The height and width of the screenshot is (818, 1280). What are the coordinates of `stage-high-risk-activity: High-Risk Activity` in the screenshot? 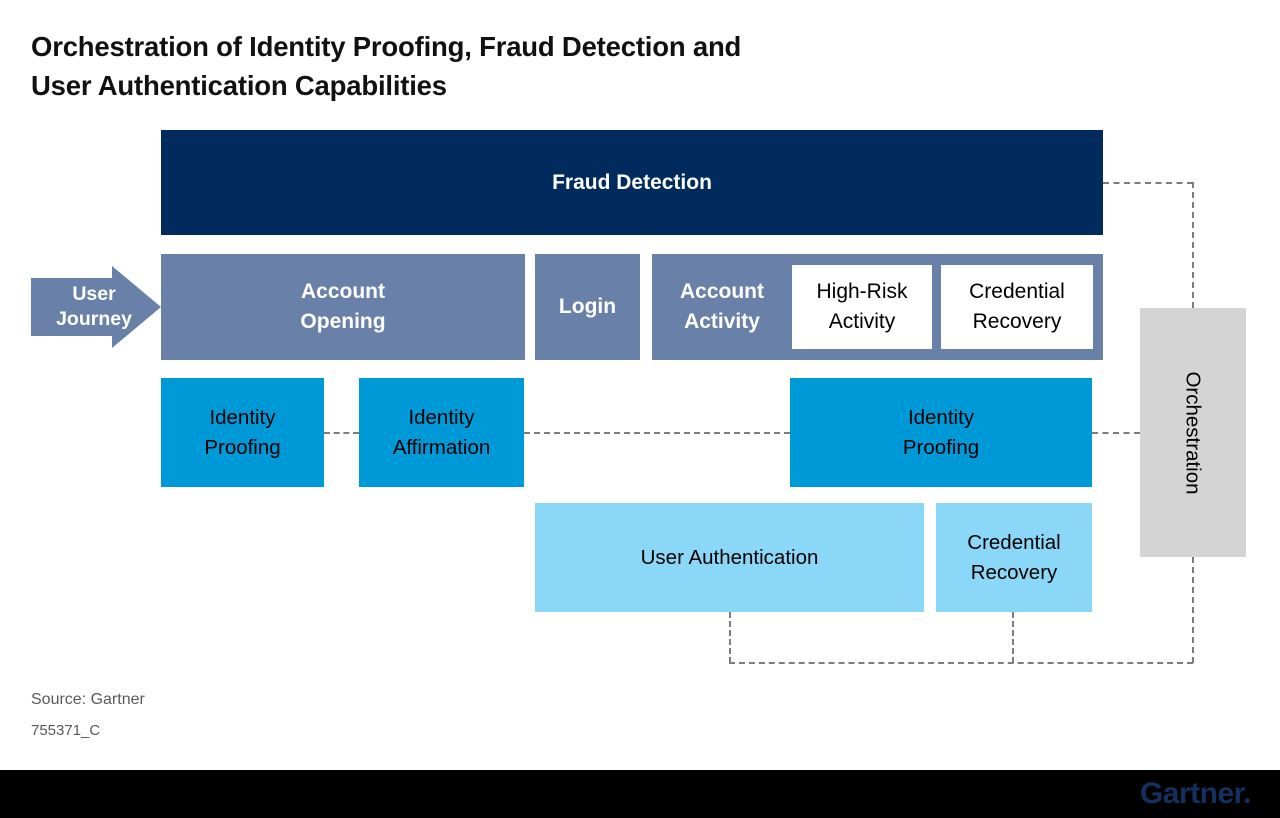 It's located at (862, 307).